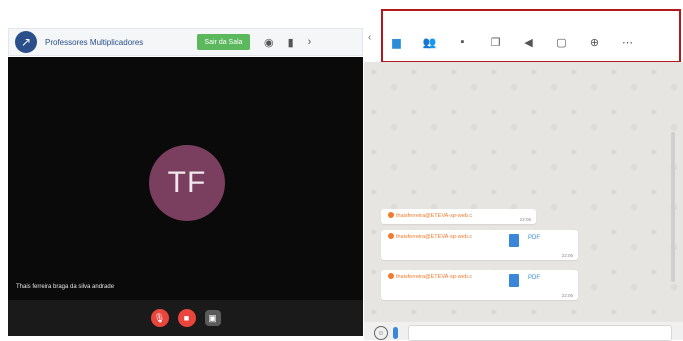 This screenshot has width=683, height=341. What do you see at coordinates (223, 42) in the screenshot?
I see `leave-room-button: Sair da Sala` at bounding box center [223, 42].